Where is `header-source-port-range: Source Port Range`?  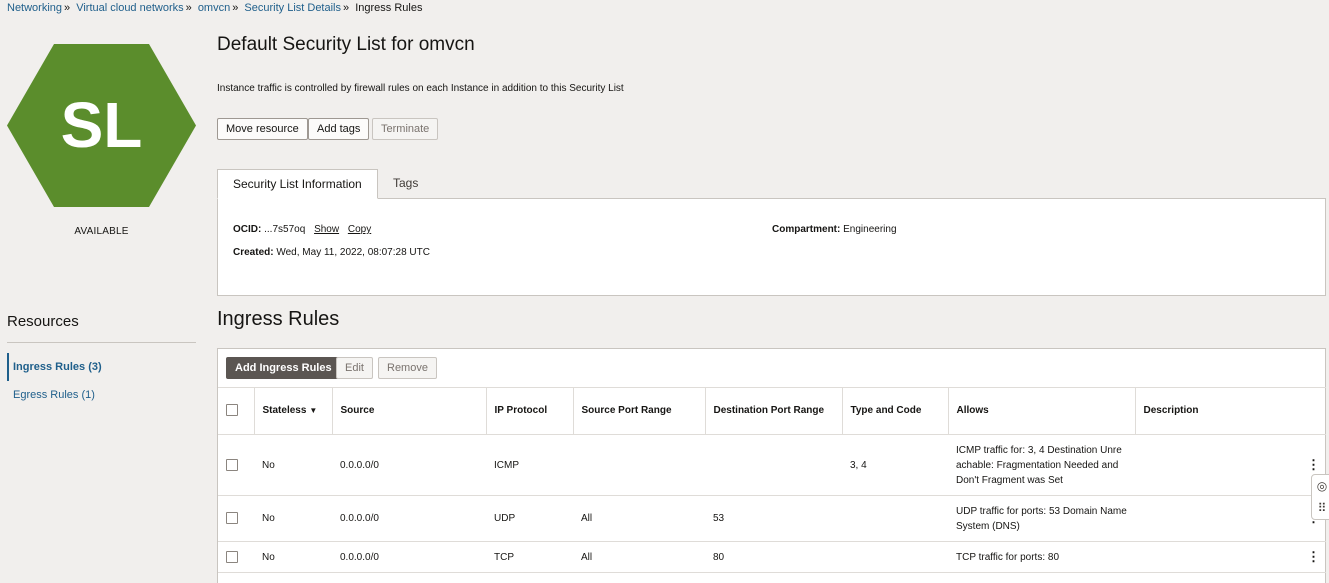 header-source-port-range: Source Port Range is located at coordinates (638, 411).